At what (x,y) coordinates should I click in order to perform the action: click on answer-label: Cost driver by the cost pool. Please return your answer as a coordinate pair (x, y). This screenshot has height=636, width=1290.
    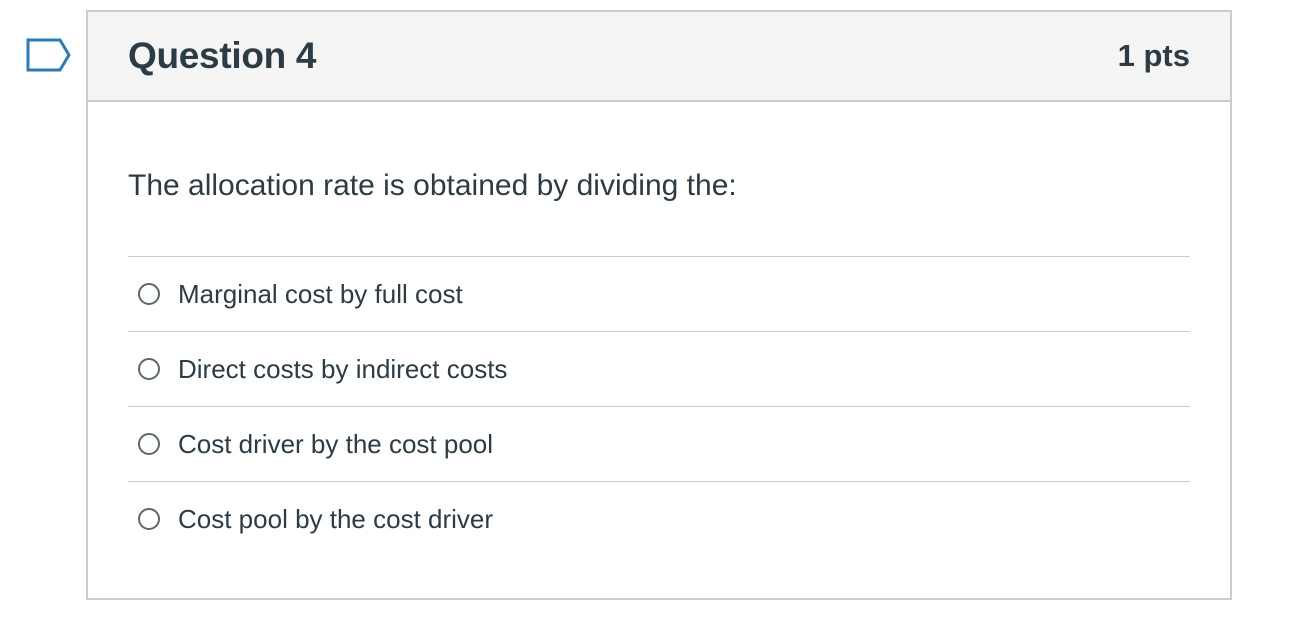
    Looking at the image, I should click on (335, 444).